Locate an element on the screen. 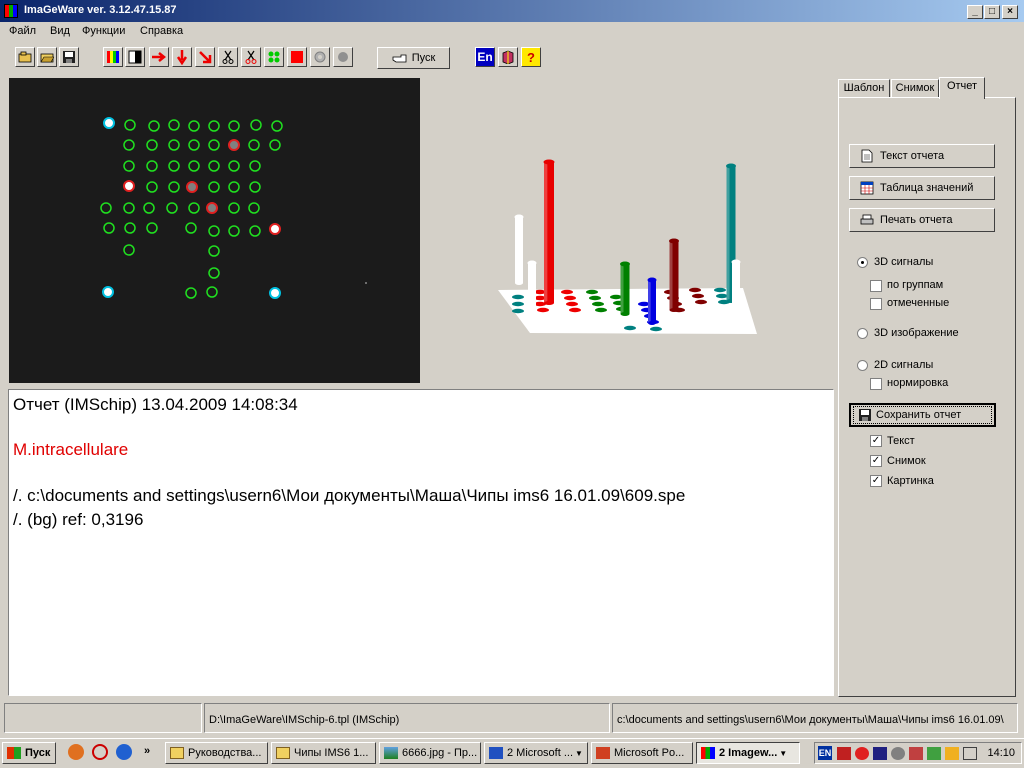  open-folder-icon is located at coordinates (47, 57).